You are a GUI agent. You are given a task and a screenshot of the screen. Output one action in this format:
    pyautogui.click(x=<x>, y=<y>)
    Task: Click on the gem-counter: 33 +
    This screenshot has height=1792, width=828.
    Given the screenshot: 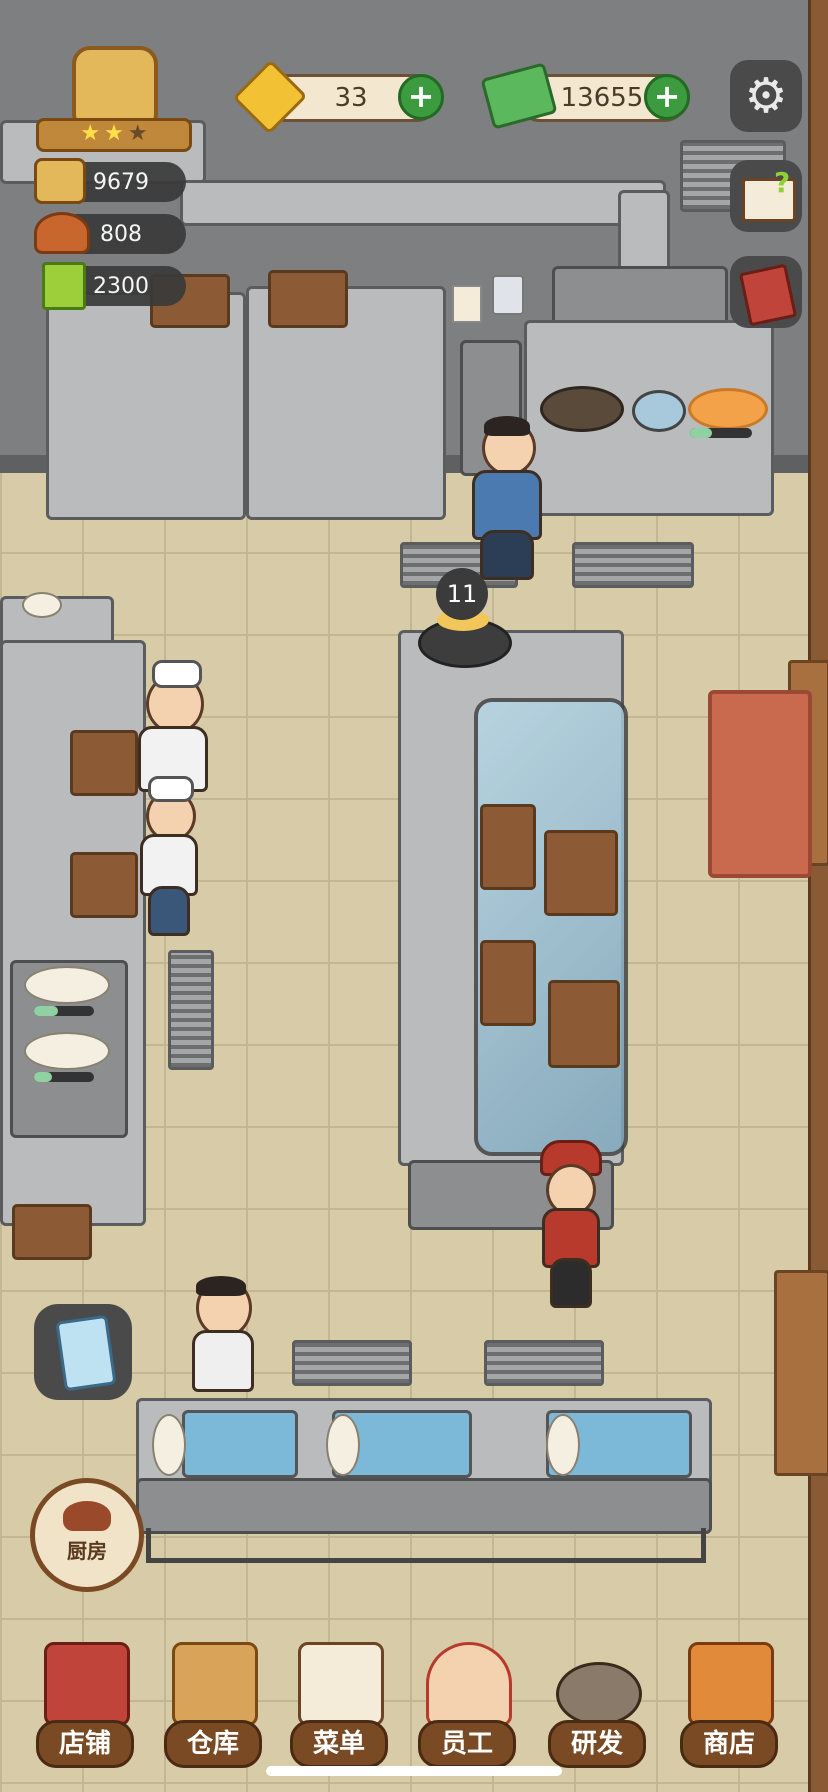 What is the action you would take?
    pyautogui.click(x=338, y=97)
    